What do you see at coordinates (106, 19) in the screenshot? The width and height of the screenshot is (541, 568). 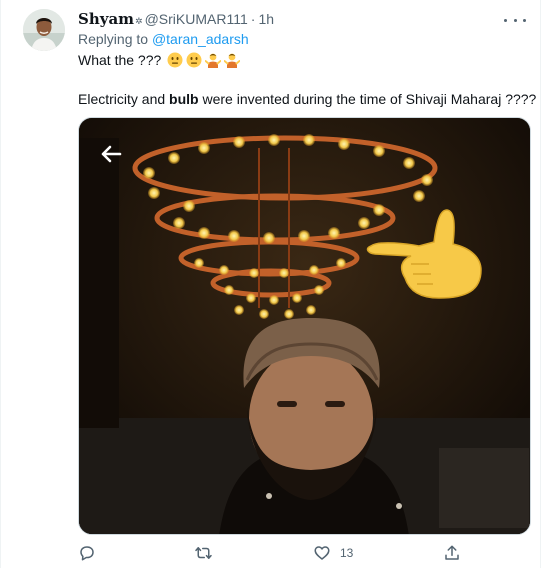 I see `display-name: Shyam` at bounding box center [106, 19].